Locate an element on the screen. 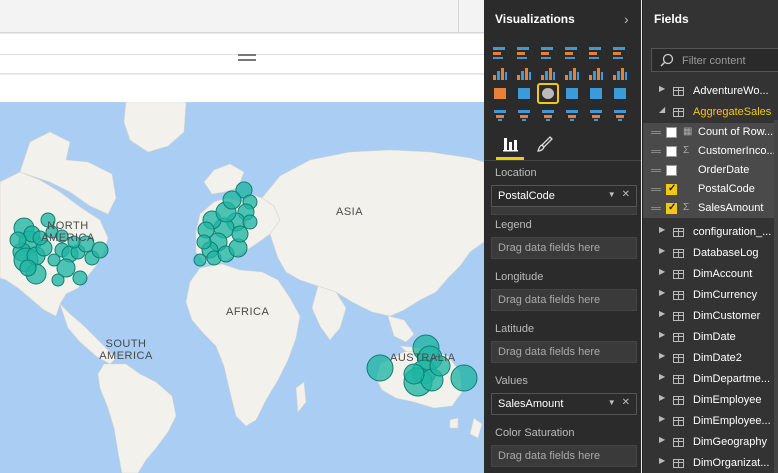  field-table-5: ▶ DimCurrency is located at coordinates (710, 295).